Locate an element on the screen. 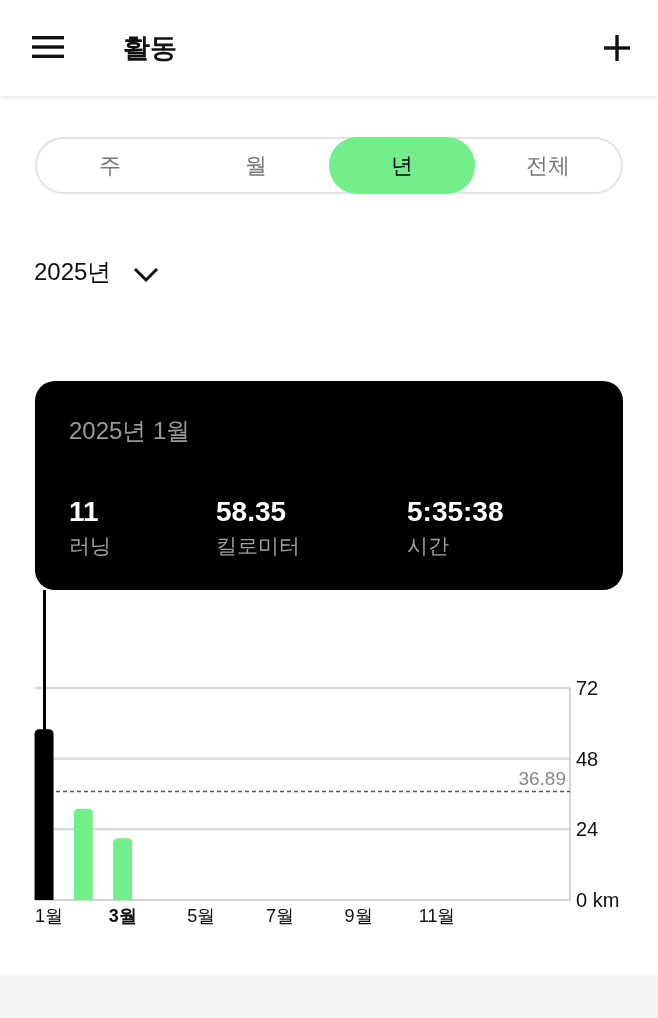 This screenshot has width=658, height=1018. stat-label: 러닝 is located at coordinates (90, 546).